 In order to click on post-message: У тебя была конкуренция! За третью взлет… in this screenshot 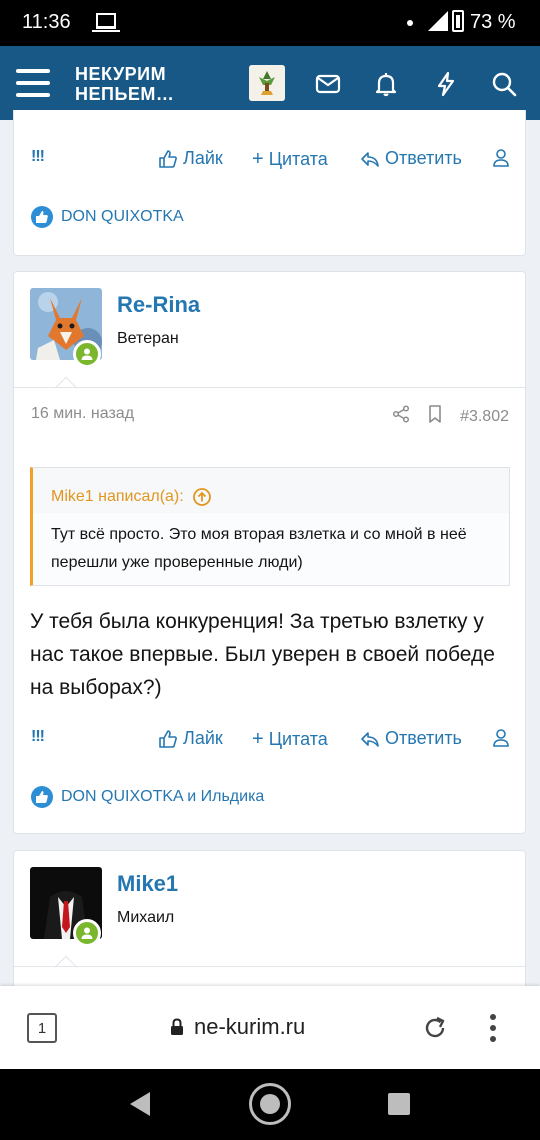, I will do `click(262, 654)`.